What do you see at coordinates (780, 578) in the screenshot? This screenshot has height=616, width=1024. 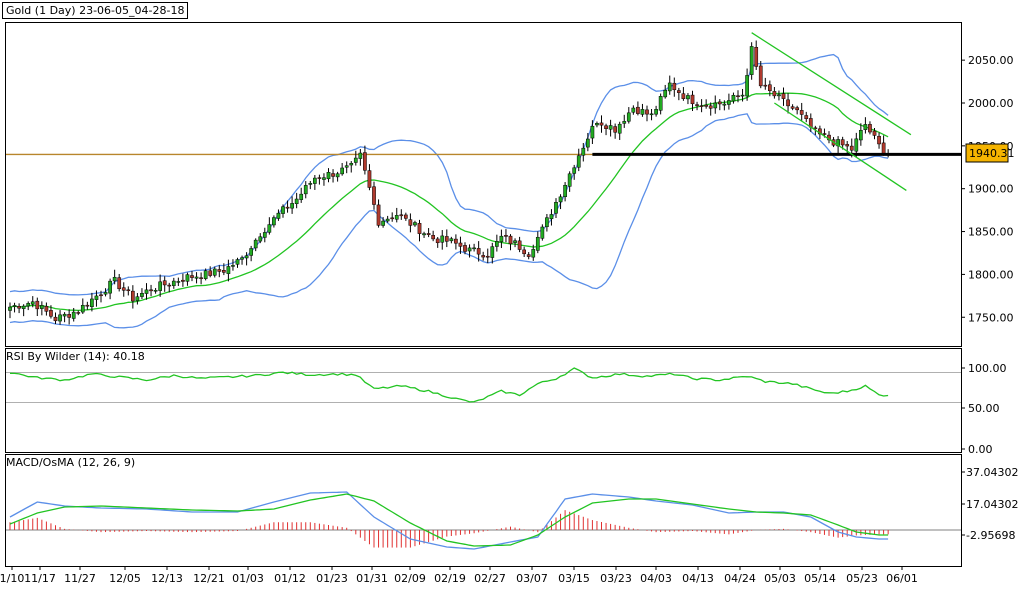 I see `date-tick-label: 05/03` at bounding box center [780, 578].